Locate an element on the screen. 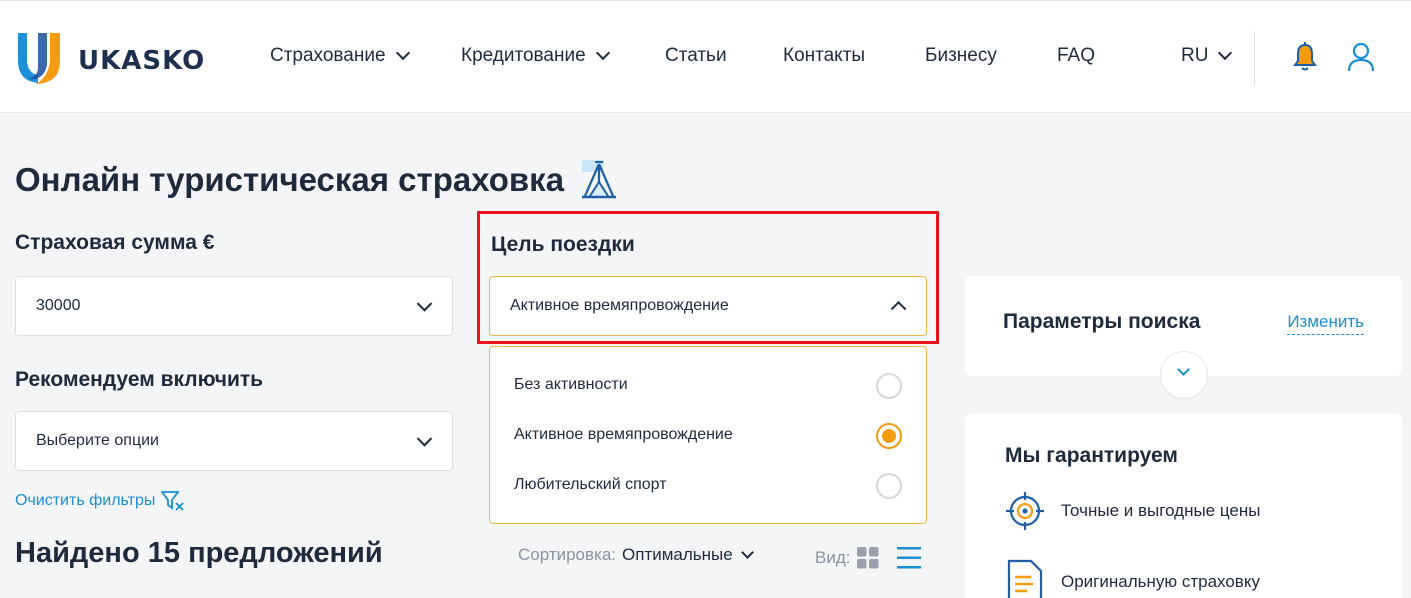 Image resolution: width=1411 pixels, height=598 pixels. bell-icon is located at coordinates (1305, 57).